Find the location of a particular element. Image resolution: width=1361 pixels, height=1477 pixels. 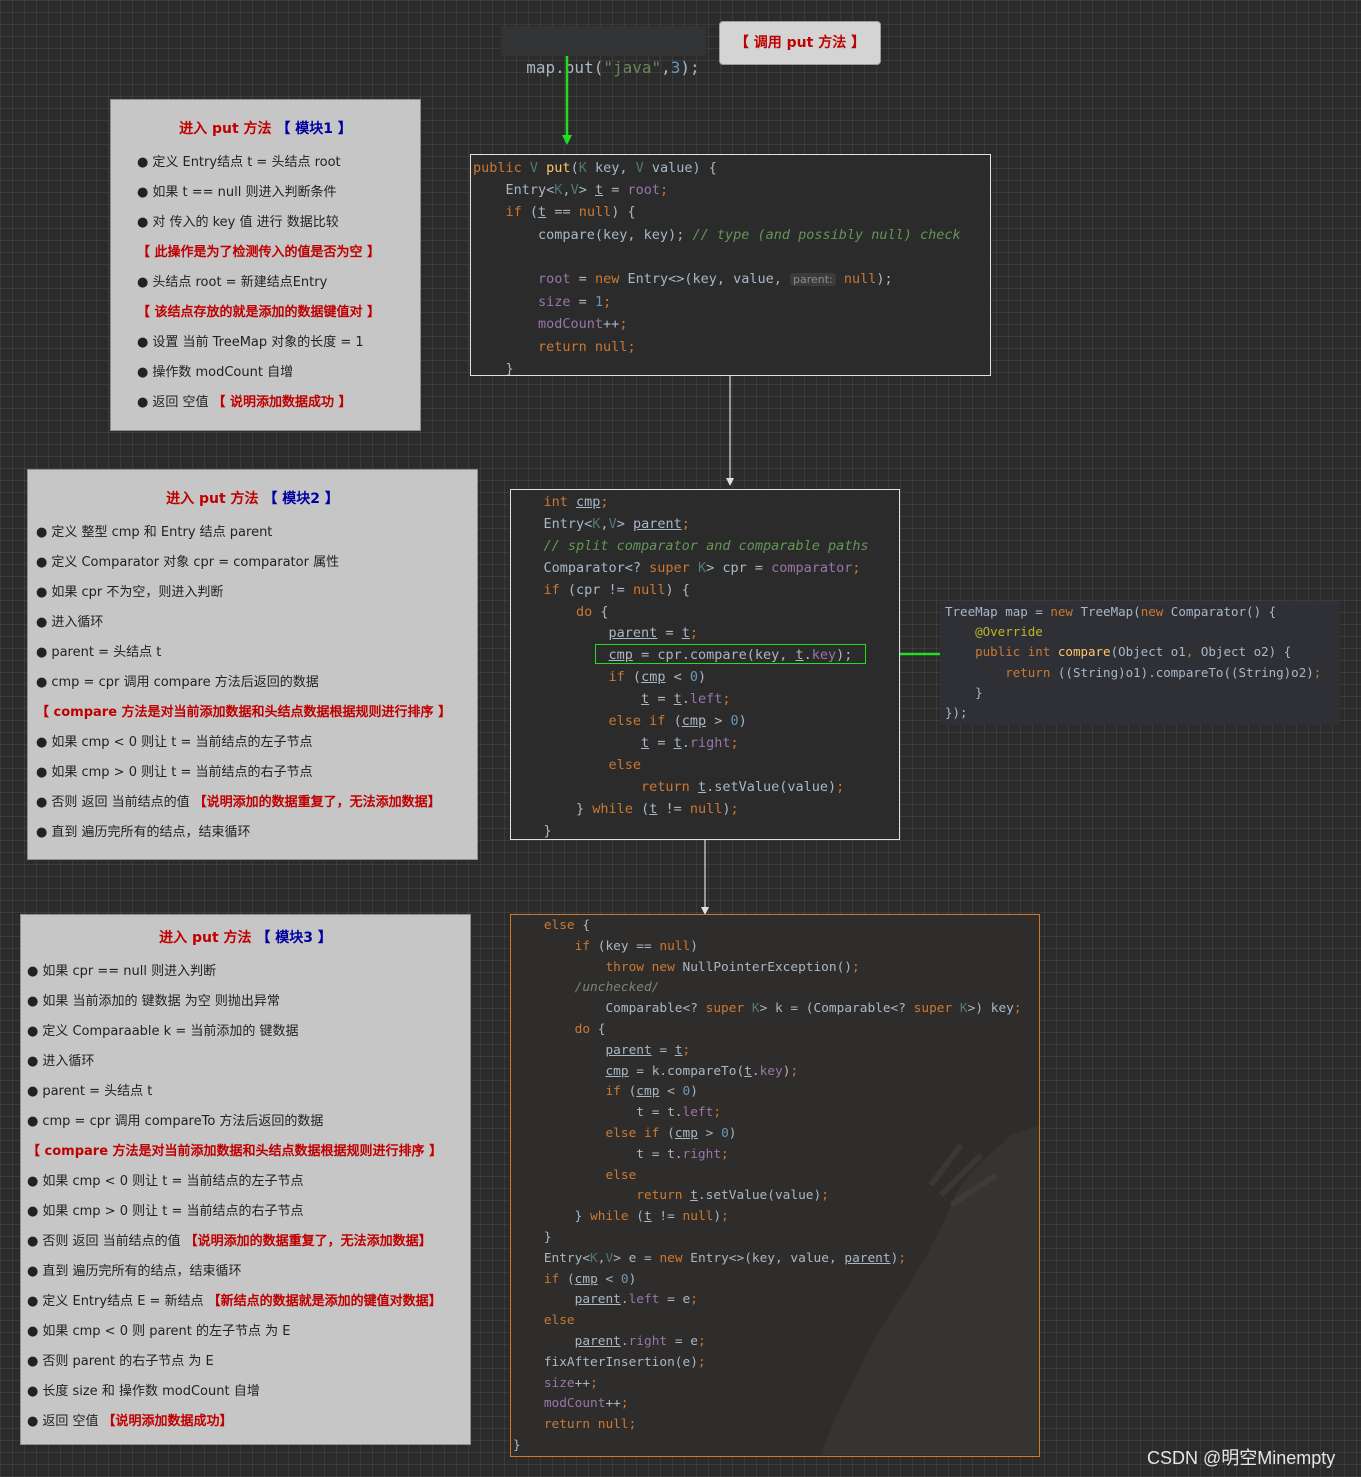

note2-item: ● 如果 cmp < 0 则让 t = 当前结点的左子节点 is located at coordinates (256, 743).